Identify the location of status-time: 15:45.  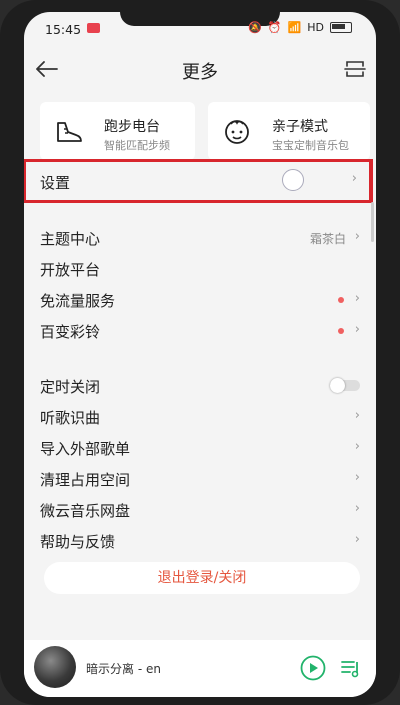
(63, 29).